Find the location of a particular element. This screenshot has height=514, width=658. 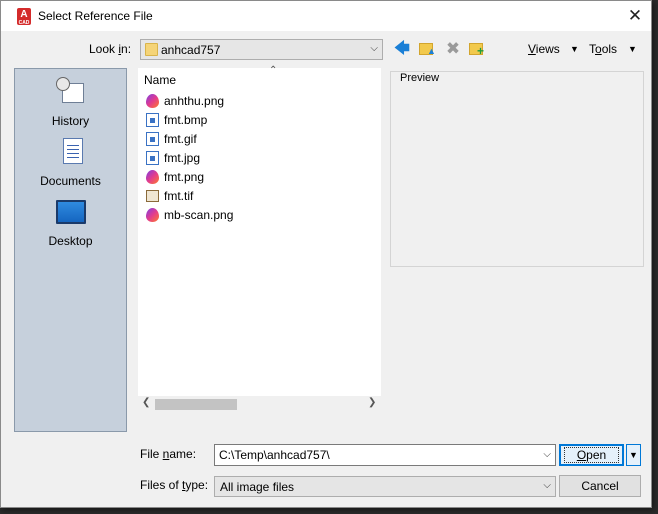

sort-ascending-icon: ⌃ is located at coordinates (273, 70).